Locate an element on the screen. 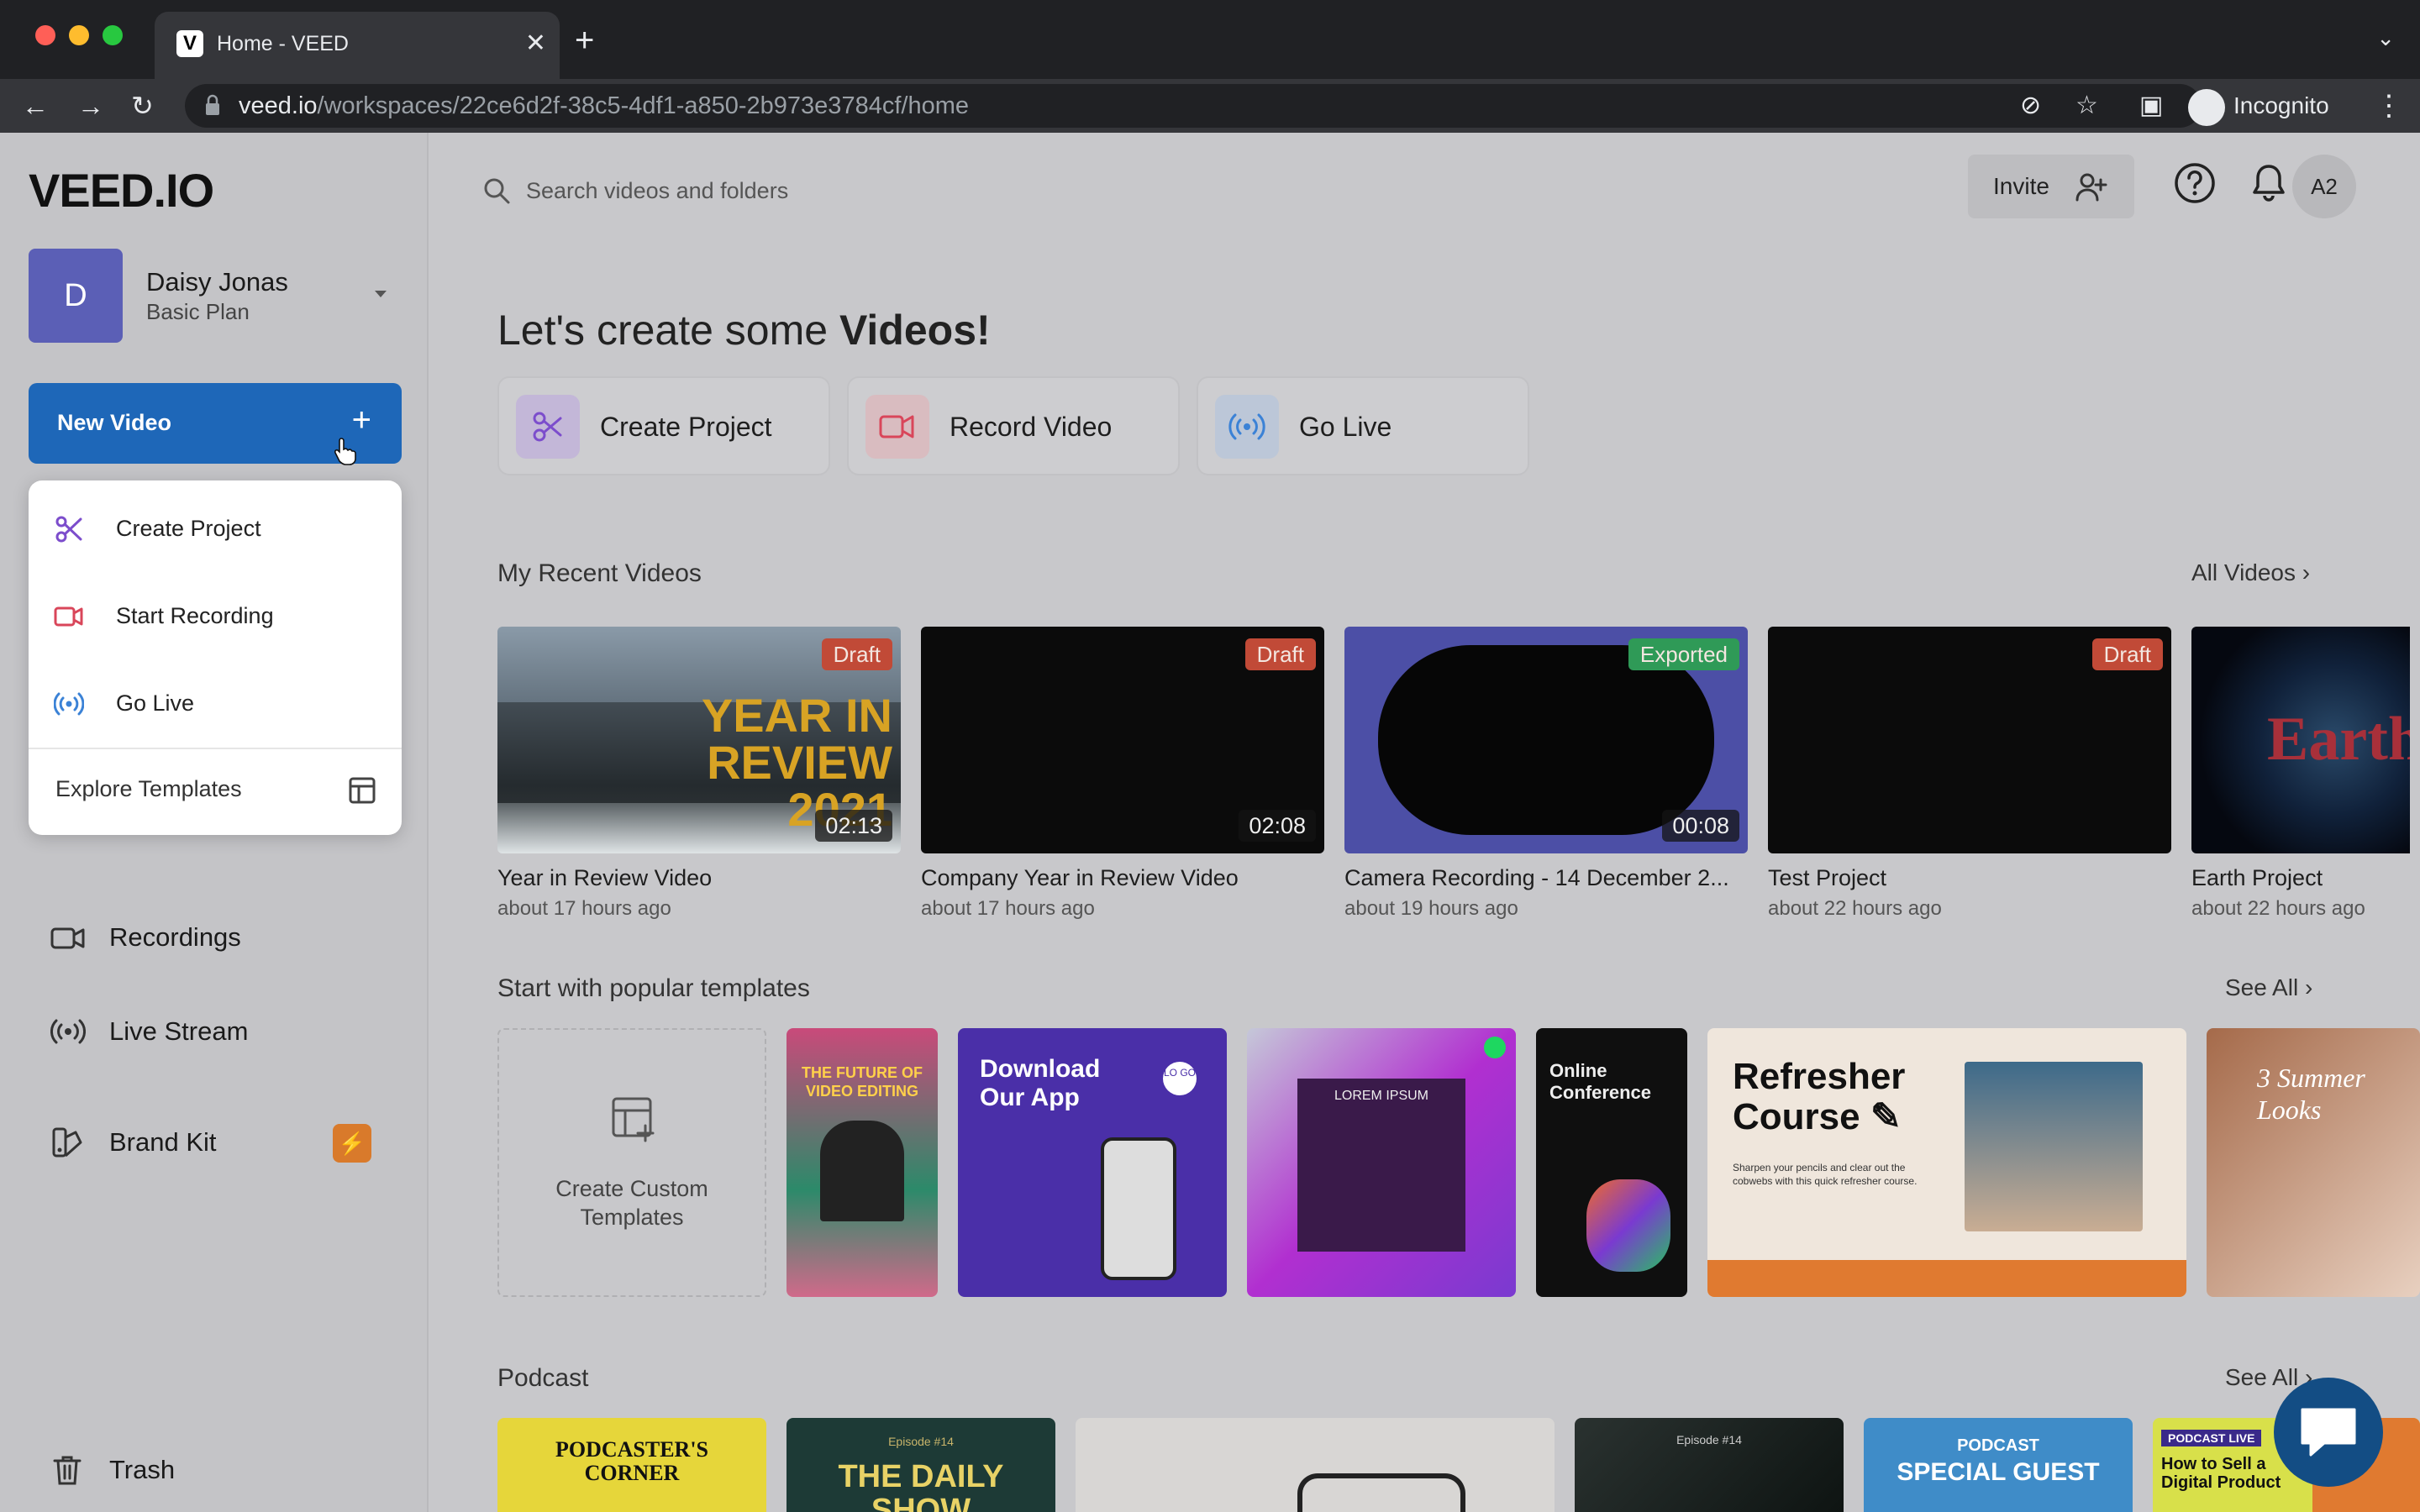 This screenshot has height=1512, width=2420. menu-item-start-recording: Start Recording is located at coordinates (216, 616).